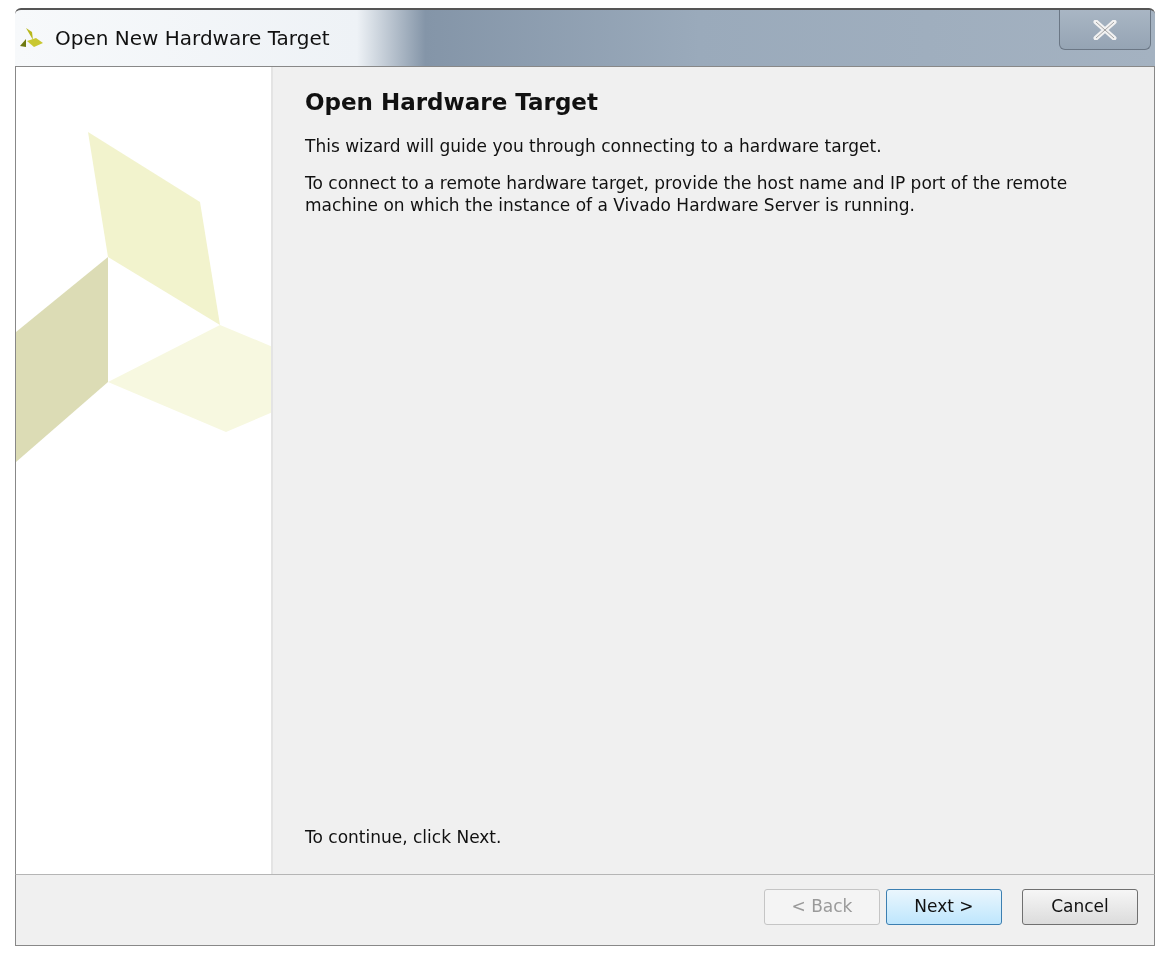  What do you see at coordinates (944, 907) in the screenshot?
I see `wizard-button: Next >` at bounding box center [944, 907].